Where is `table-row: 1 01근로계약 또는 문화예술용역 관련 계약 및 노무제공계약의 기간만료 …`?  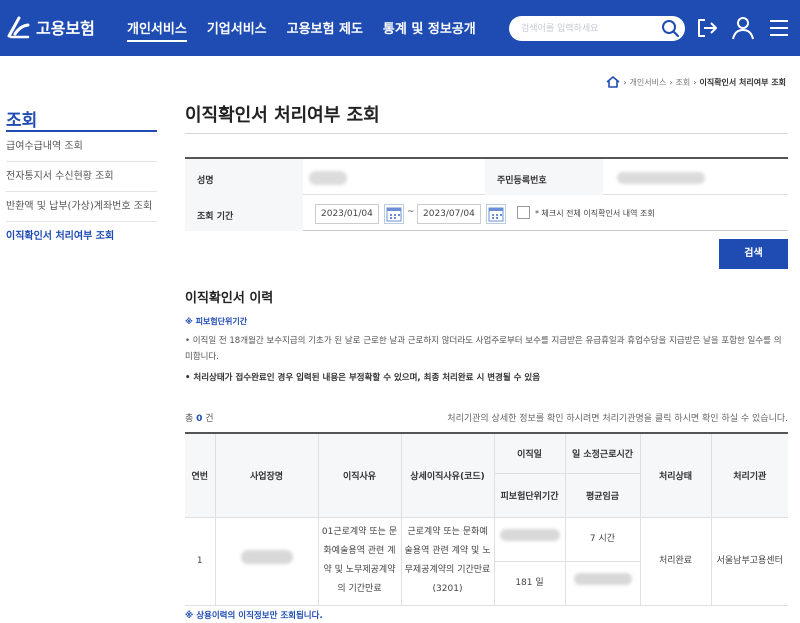
table-row: 1 01근로계약 또는 문화예술용역 관련 계약 및 노무제공계약의 기간만료 … is located at coordinates (486, 561).